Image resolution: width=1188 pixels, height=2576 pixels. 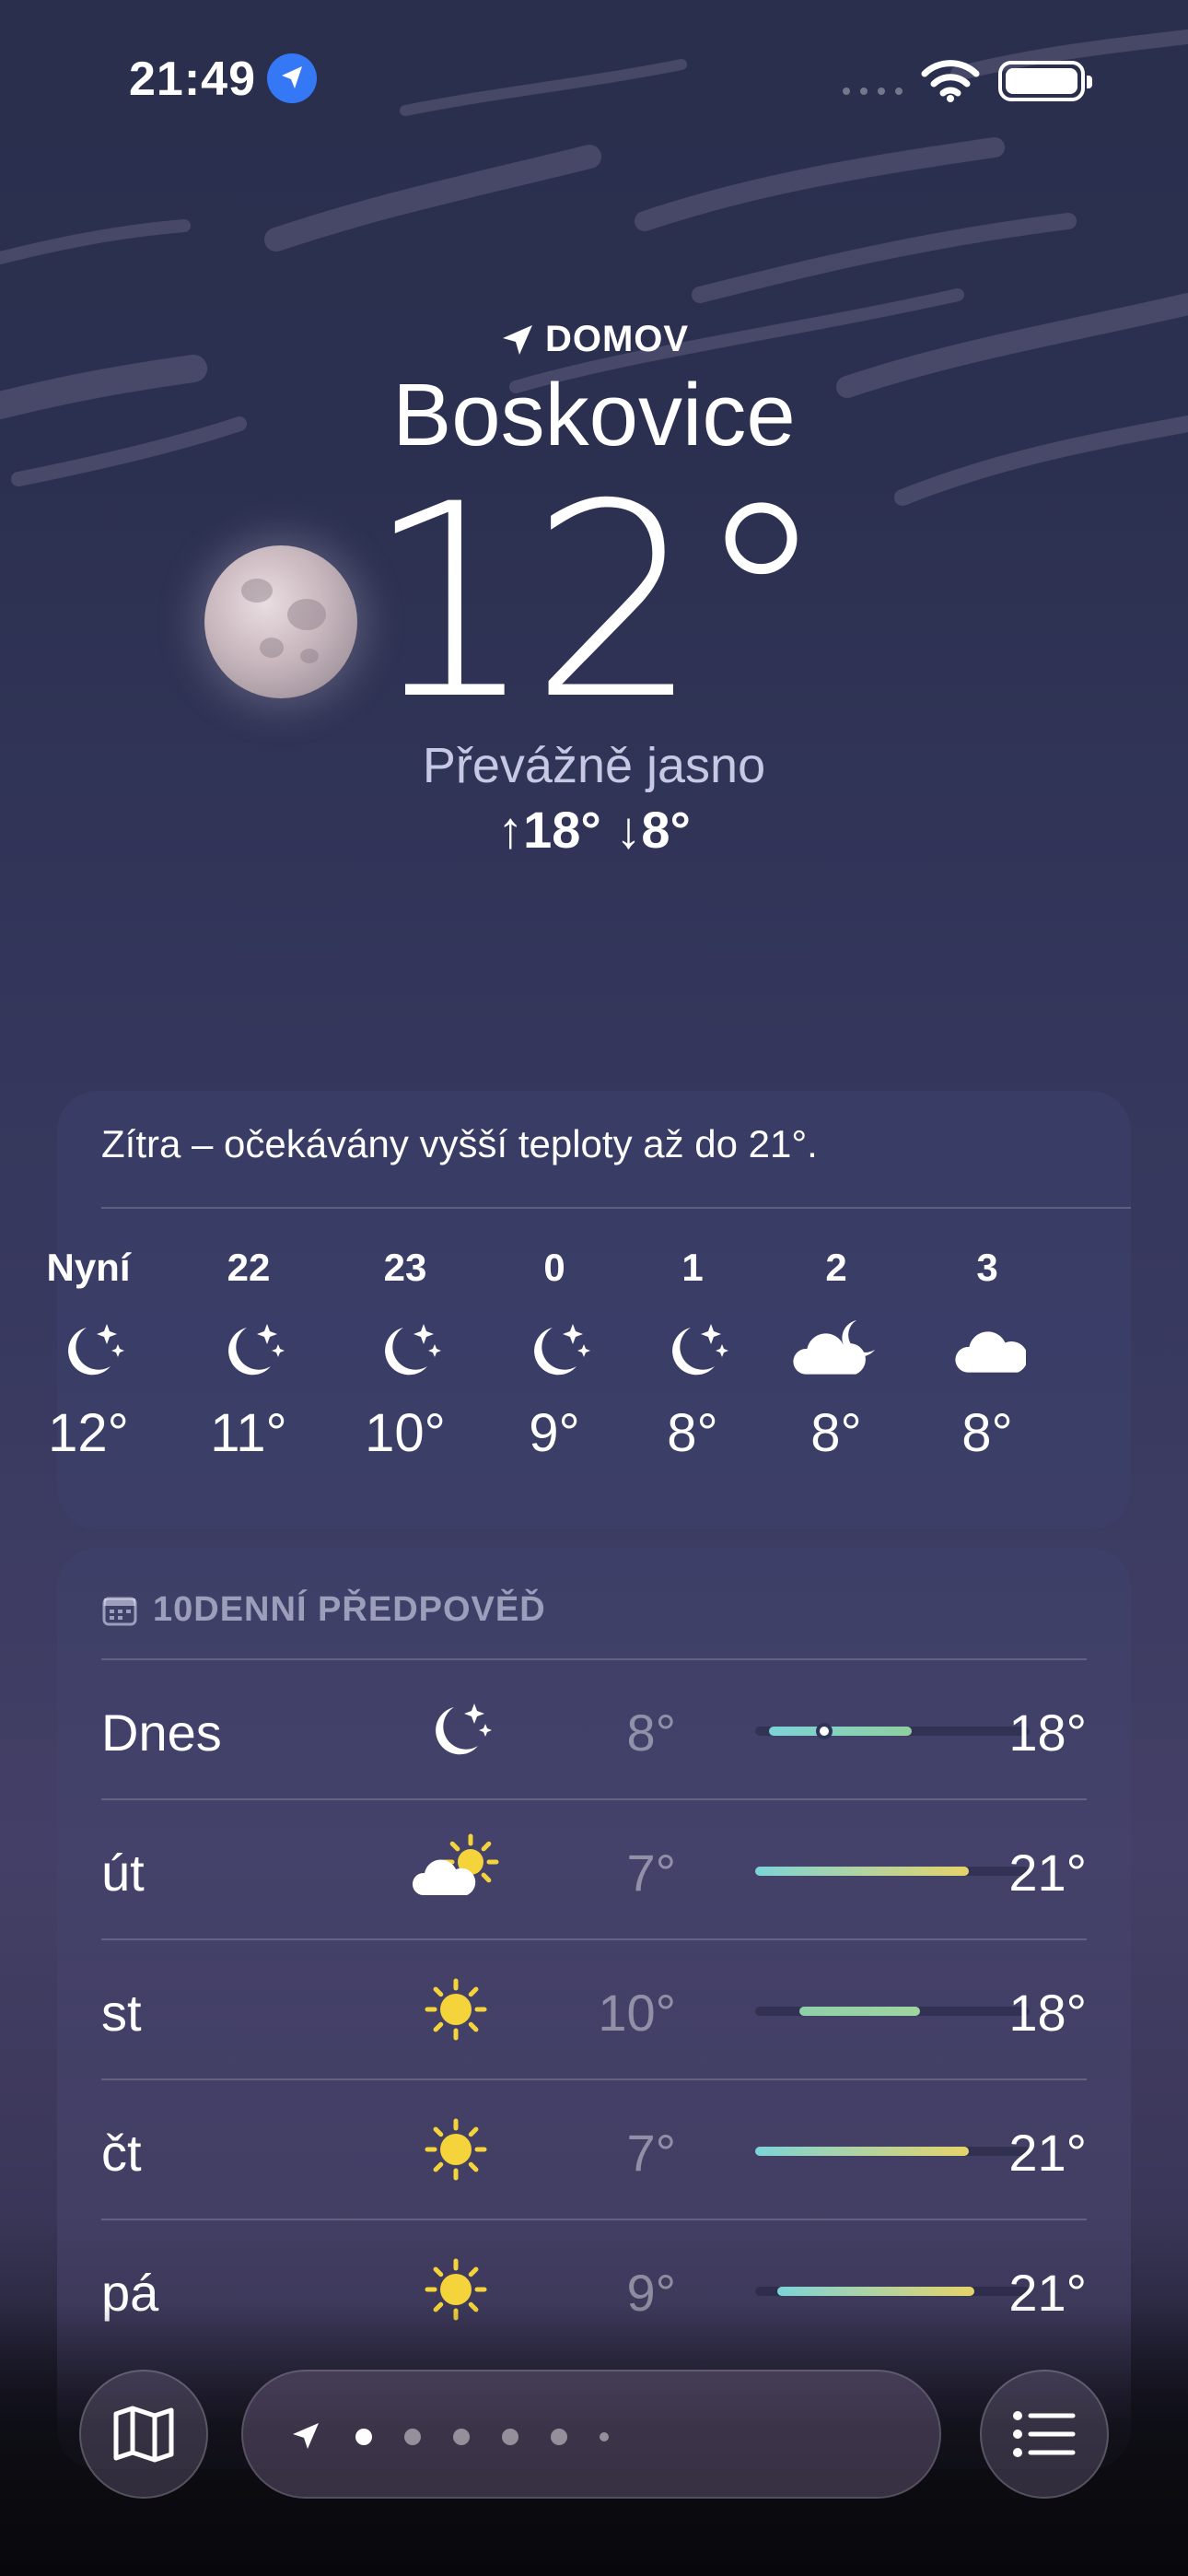 I want to click on current-temperature-marker, so click(x=824, y=1731).